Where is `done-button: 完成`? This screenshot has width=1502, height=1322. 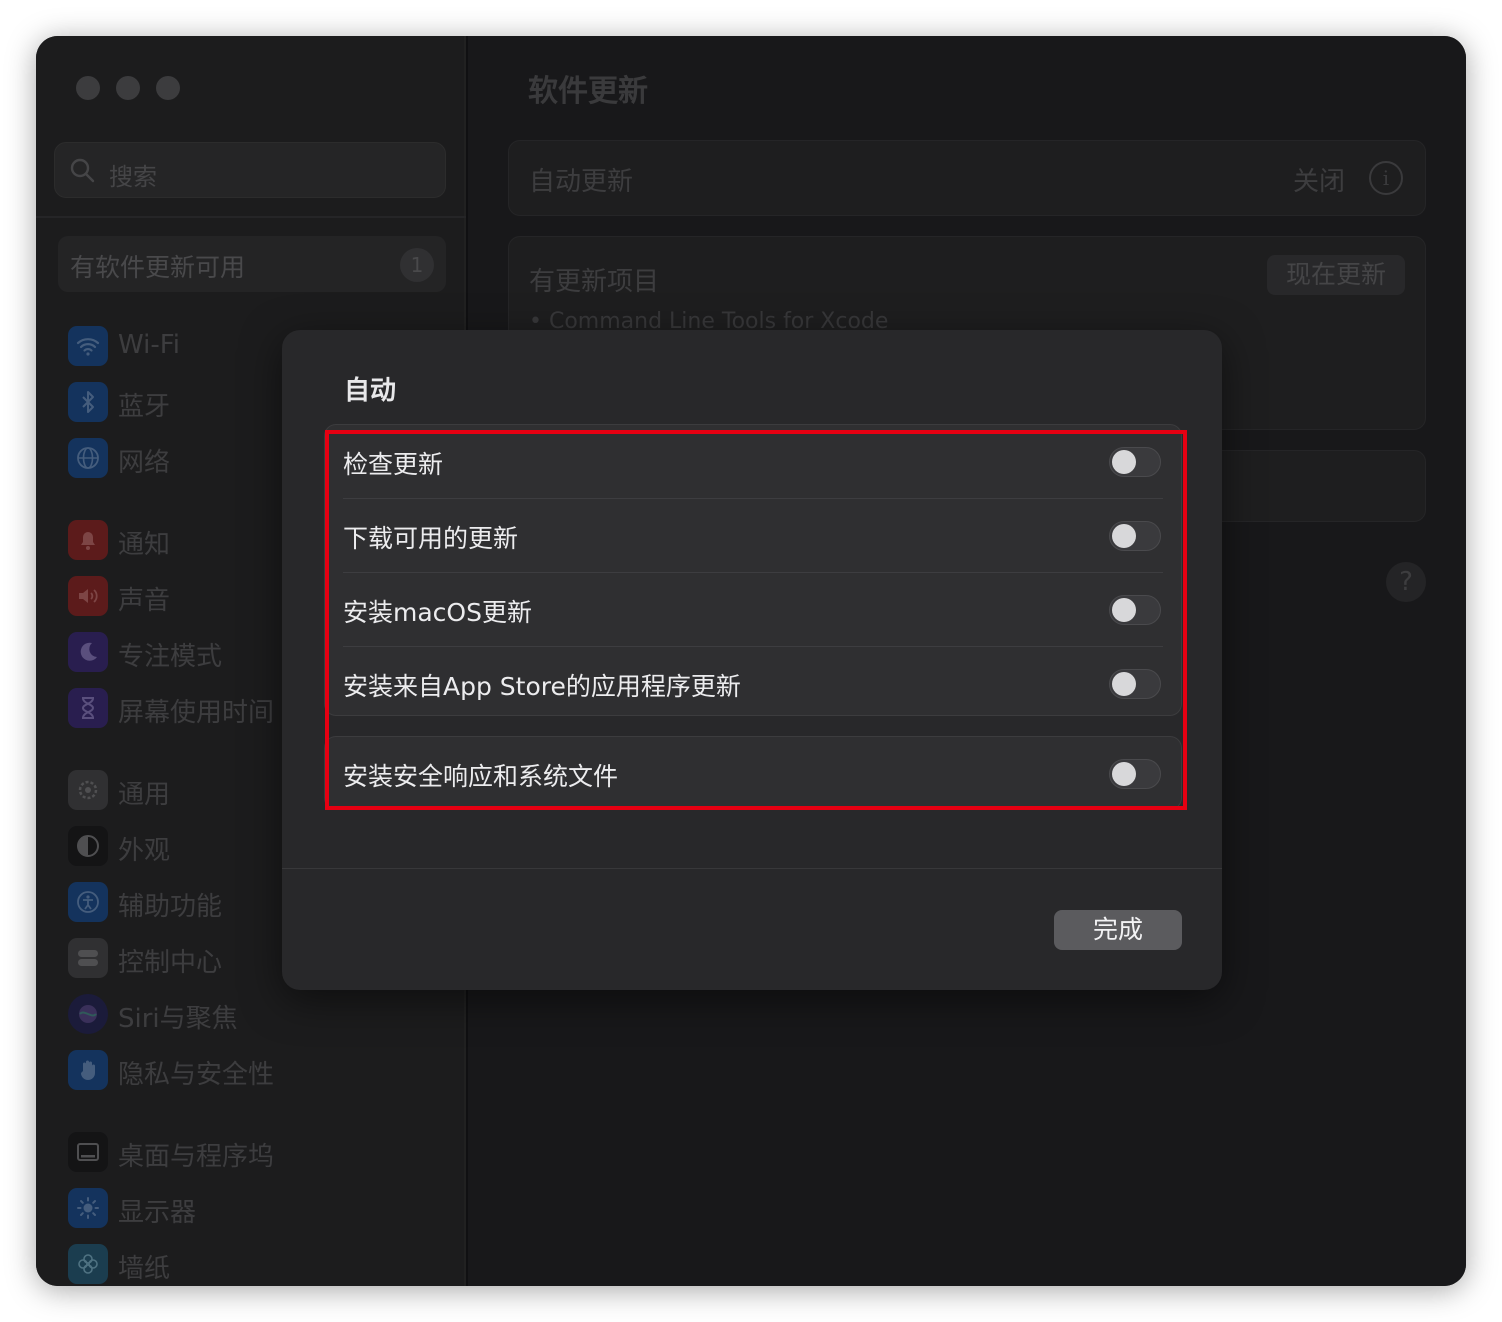
done-button: 完成 is located at coordinates (1118, 930).